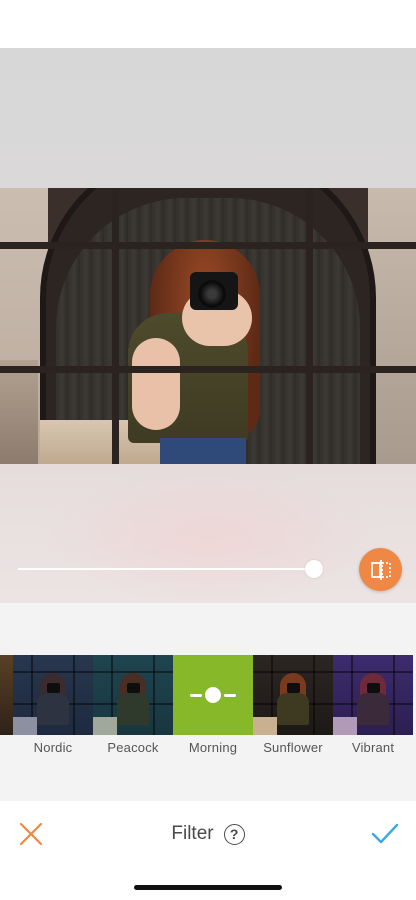 This screenshot has height=900, width=416. Describe the element at coordinates (234, 834) in the screenshot. I see `help-icon: ?` at that location.